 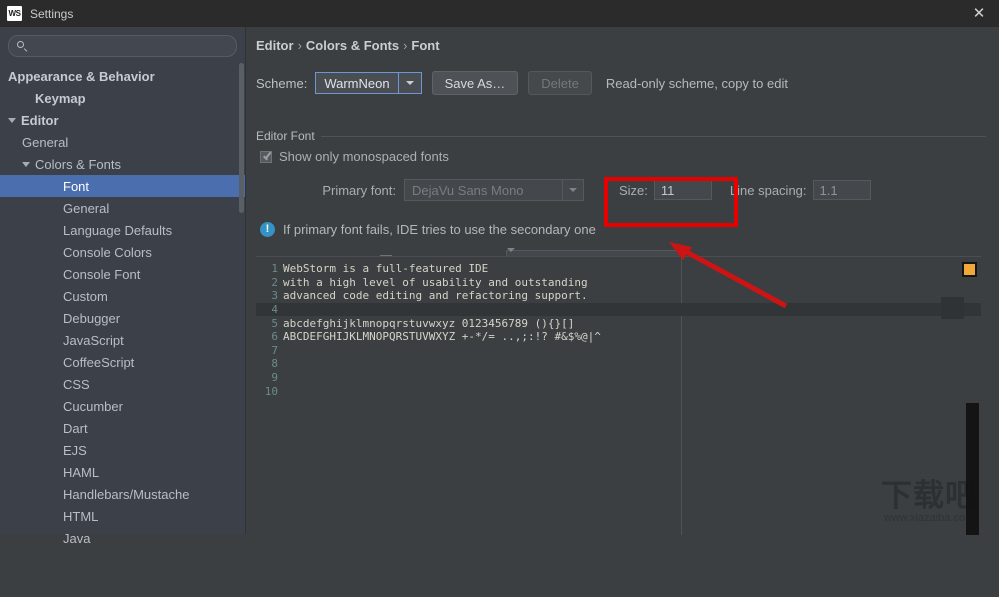 What do you see at coordinates (357, 83) in the screenshot?
I see `scheme-value: WarmNeon` at bounding box center [357, 83].